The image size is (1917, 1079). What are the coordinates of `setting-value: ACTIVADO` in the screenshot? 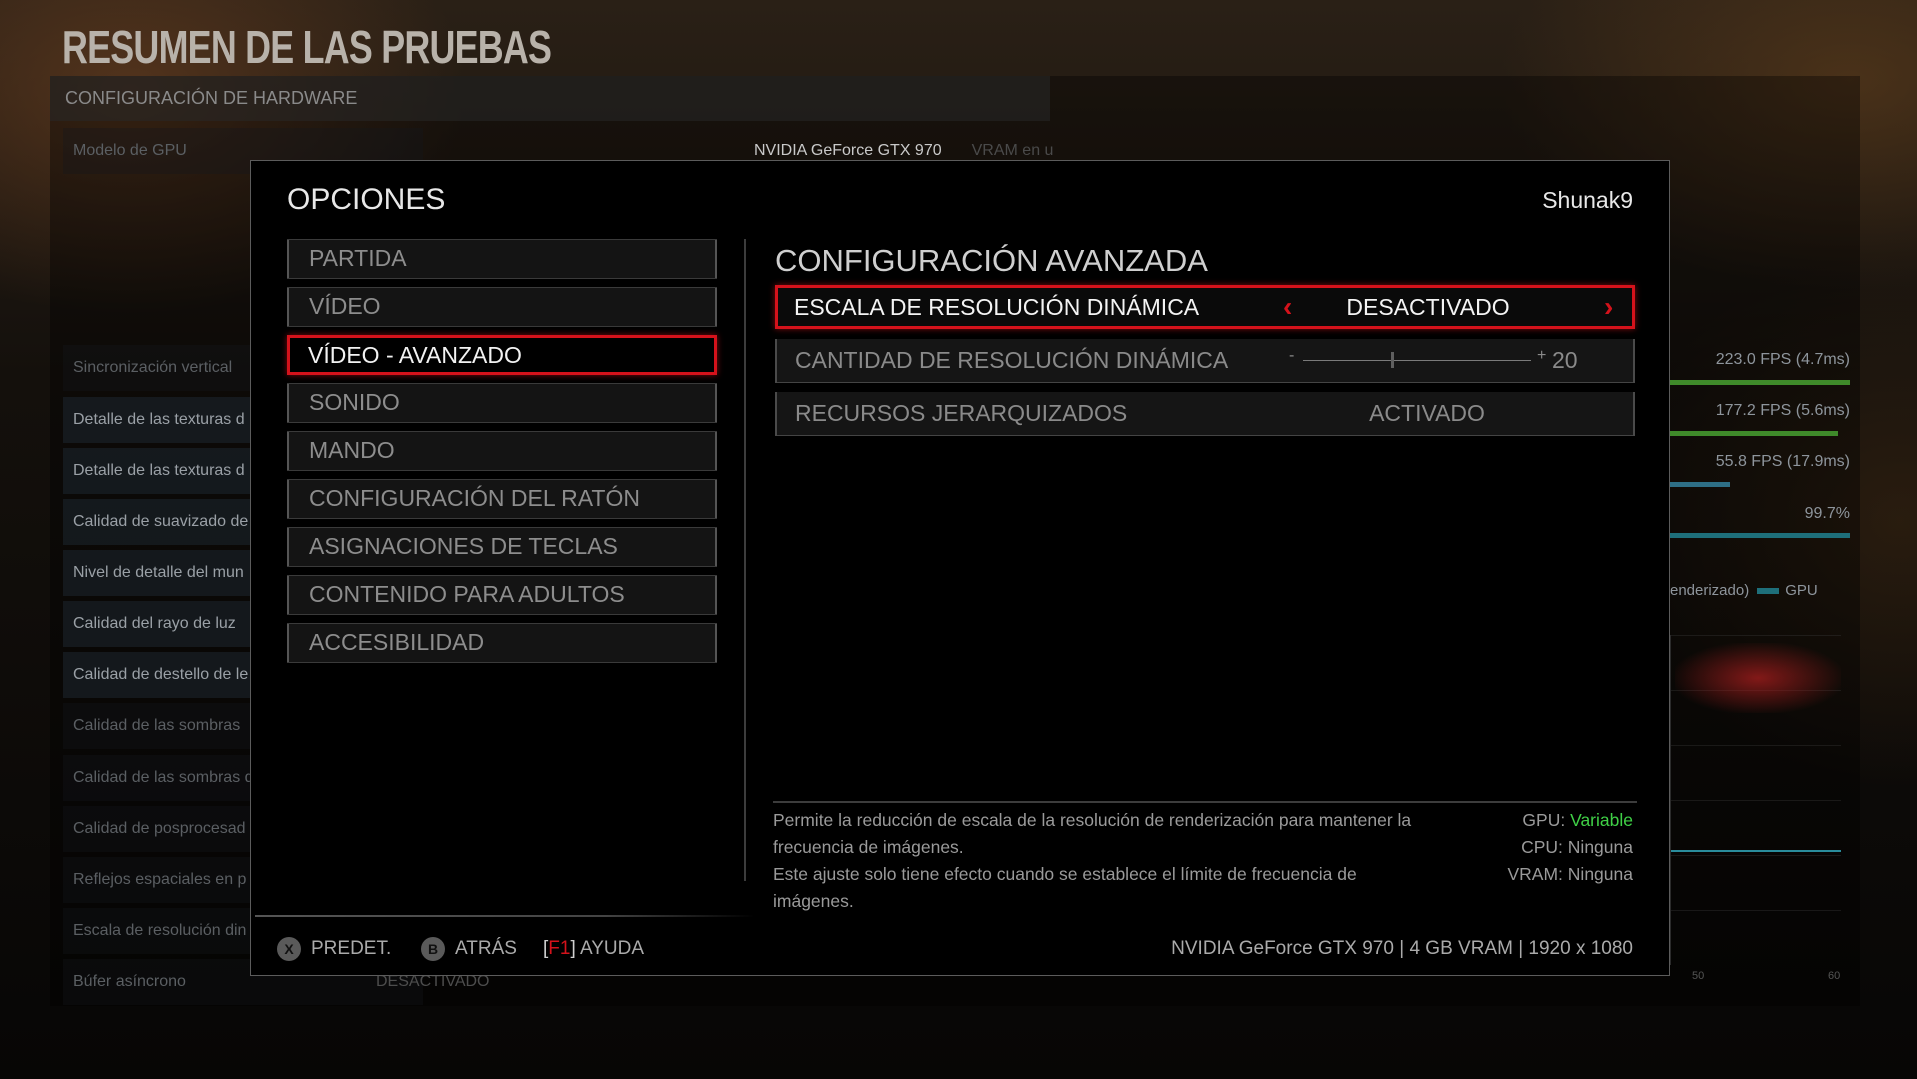 It's located at (1427, 413).